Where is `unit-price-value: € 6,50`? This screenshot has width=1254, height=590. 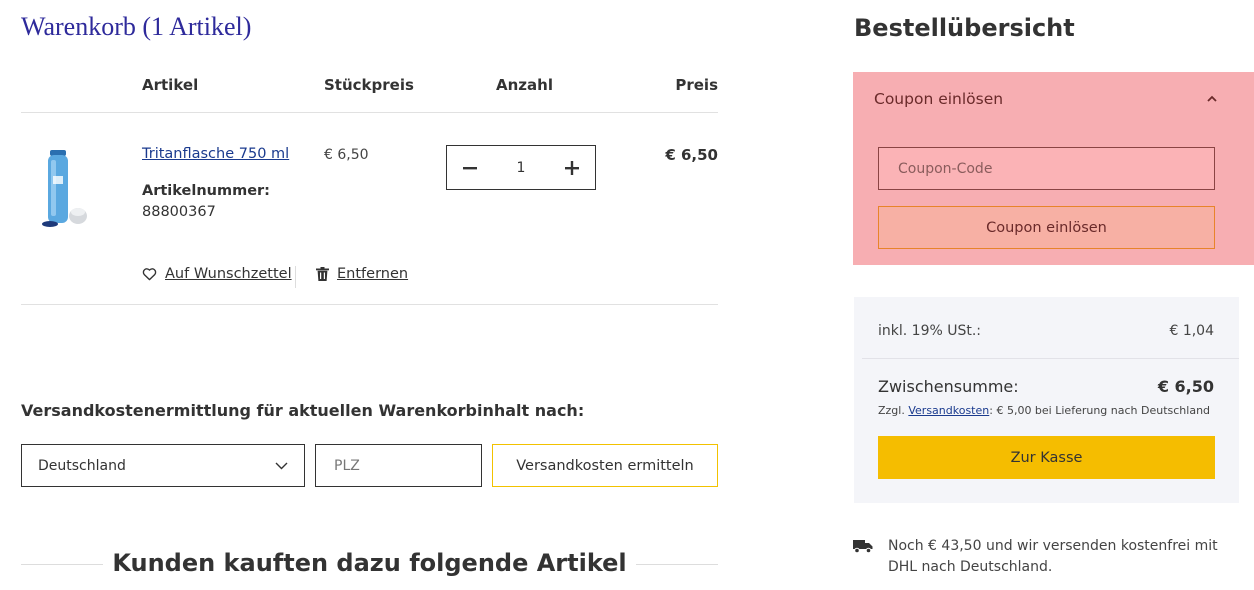
unit-price-value: € 6,50 is located at coordinates (346, 155).